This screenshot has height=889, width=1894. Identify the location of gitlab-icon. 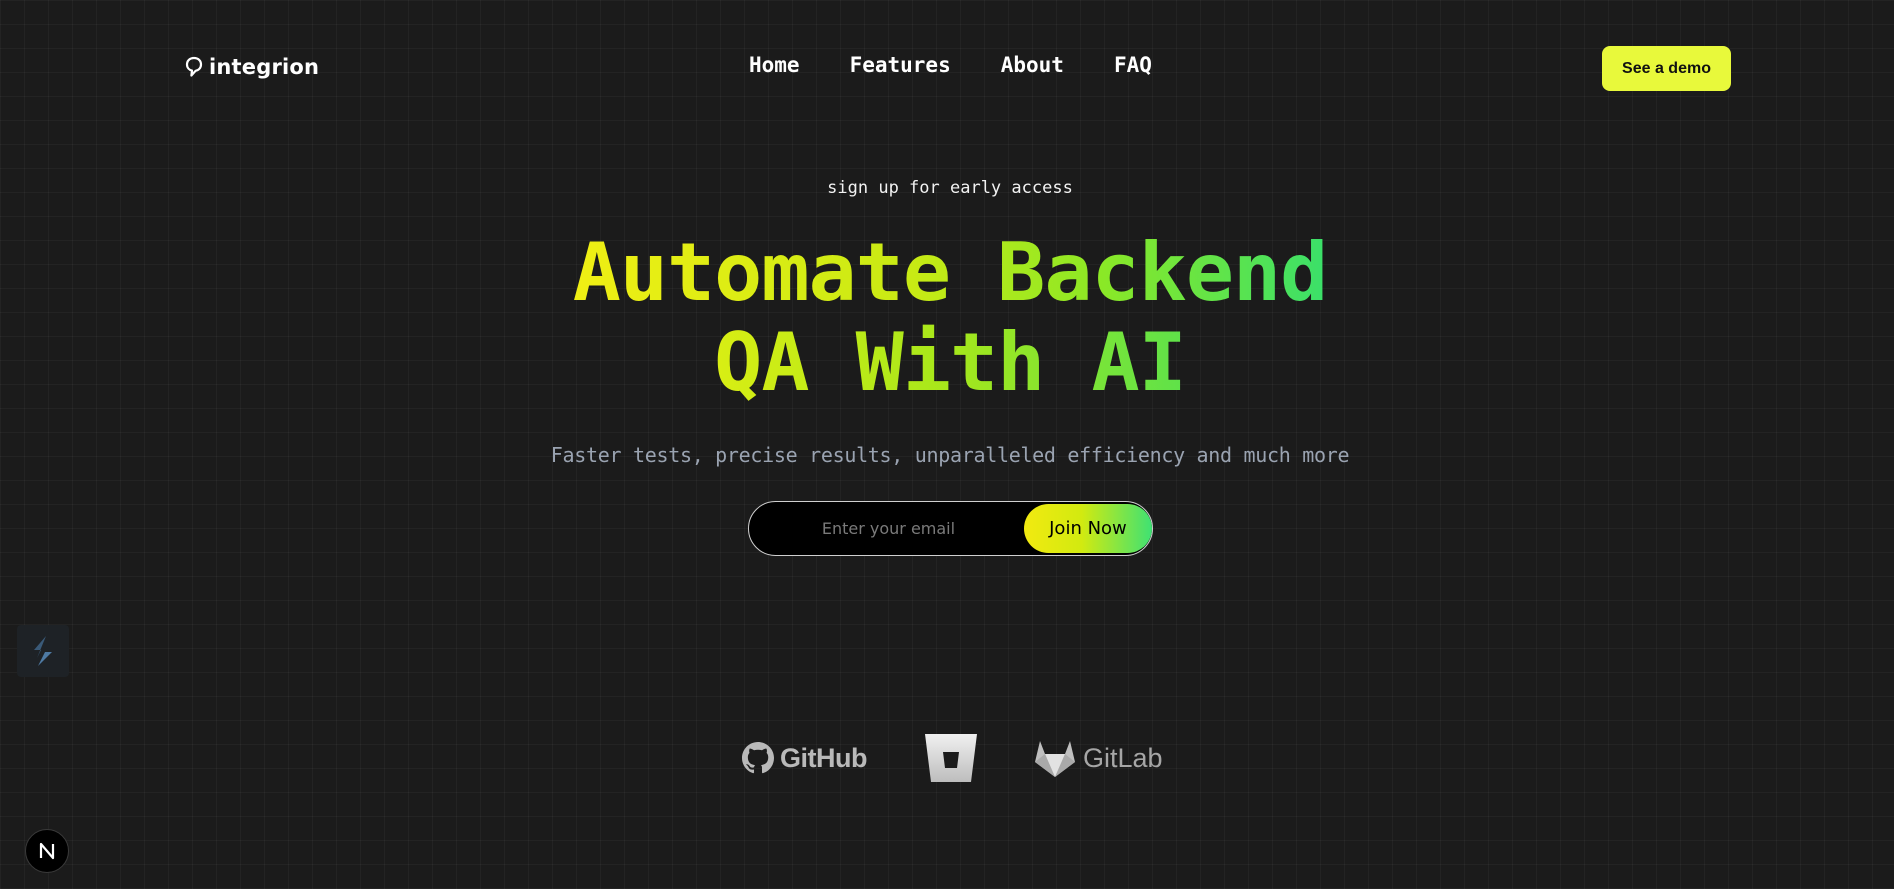
(1054, 759).